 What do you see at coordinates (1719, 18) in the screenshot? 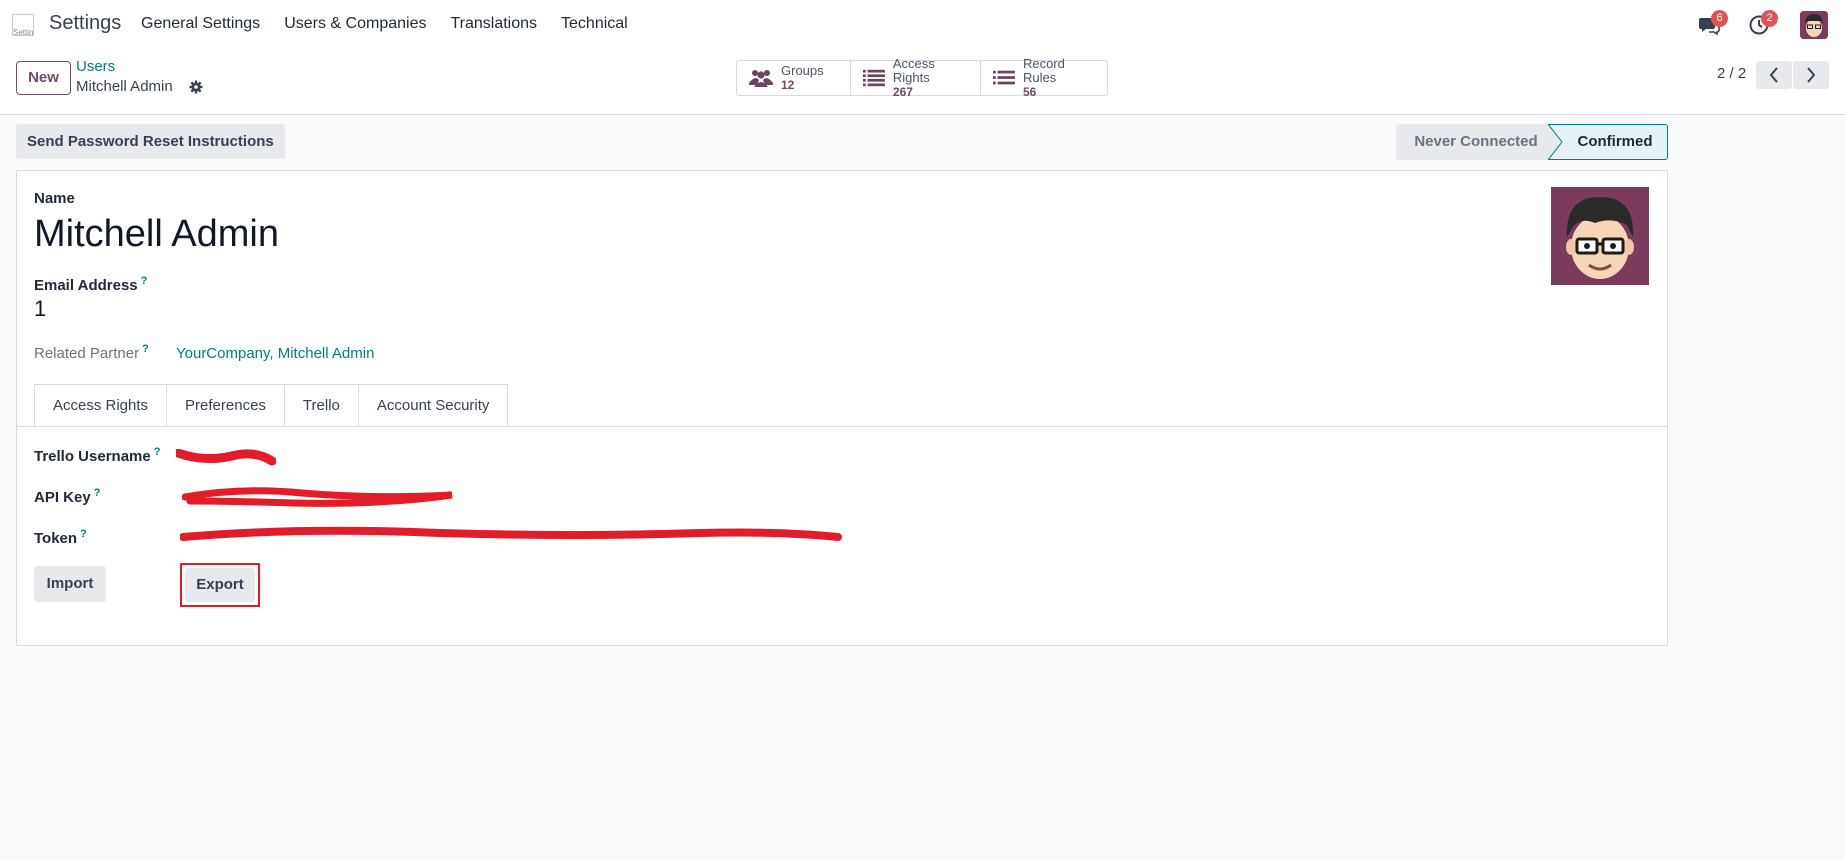
I see `messages-badge: 6` at bounding box center [1719, 18].